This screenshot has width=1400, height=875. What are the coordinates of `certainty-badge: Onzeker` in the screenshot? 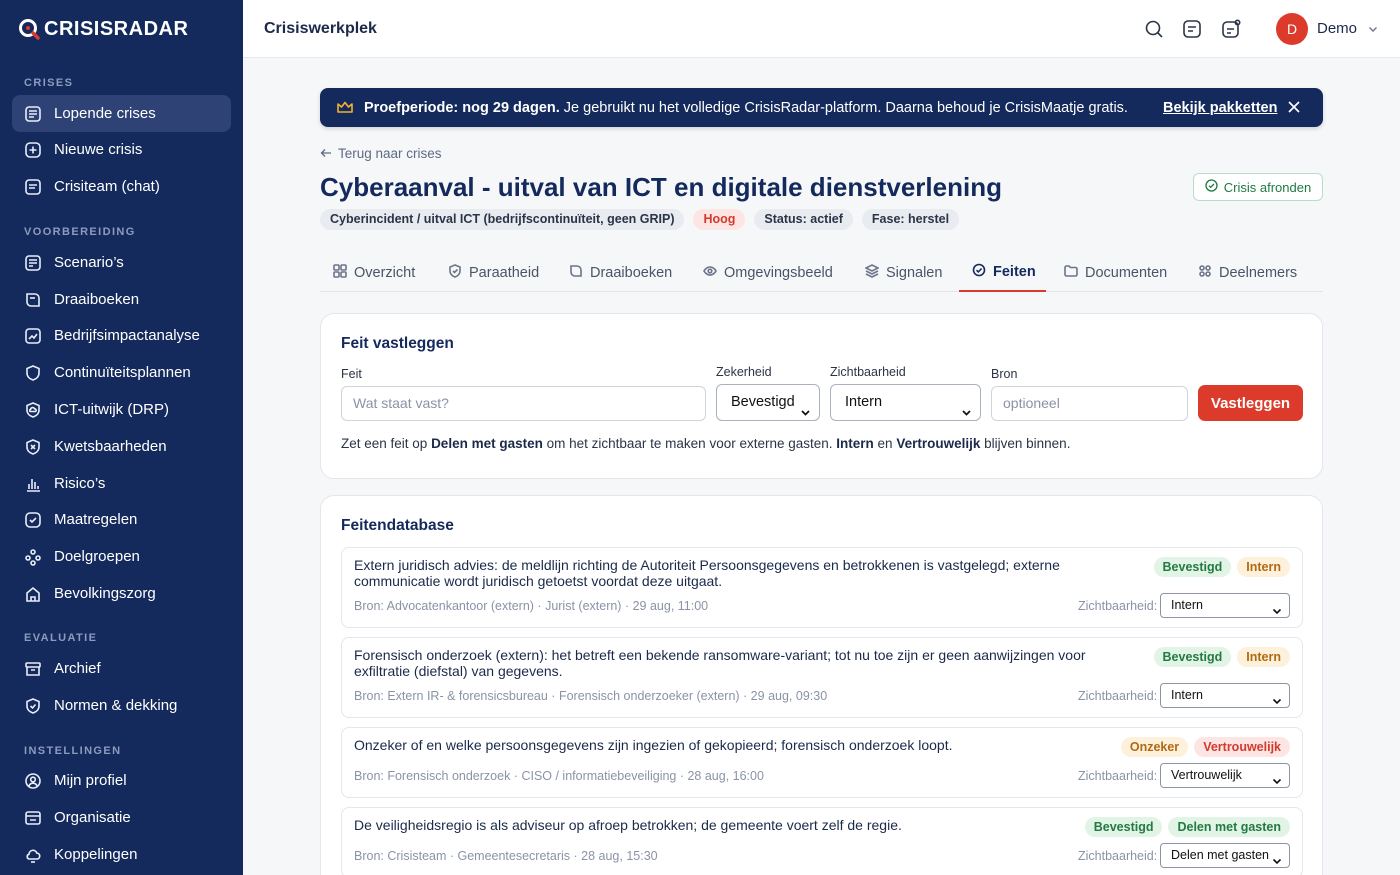 It's located at (1154, 747).